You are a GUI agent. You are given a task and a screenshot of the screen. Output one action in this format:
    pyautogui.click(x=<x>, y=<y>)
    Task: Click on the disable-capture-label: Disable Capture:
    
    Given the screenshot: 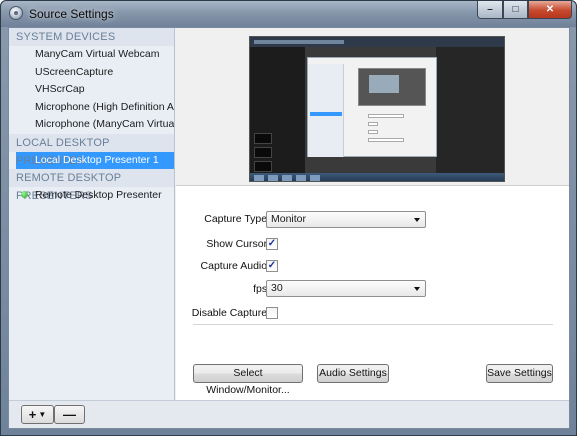 What is the action you would take?
    pyautogui.click(x=230, y=313)
    